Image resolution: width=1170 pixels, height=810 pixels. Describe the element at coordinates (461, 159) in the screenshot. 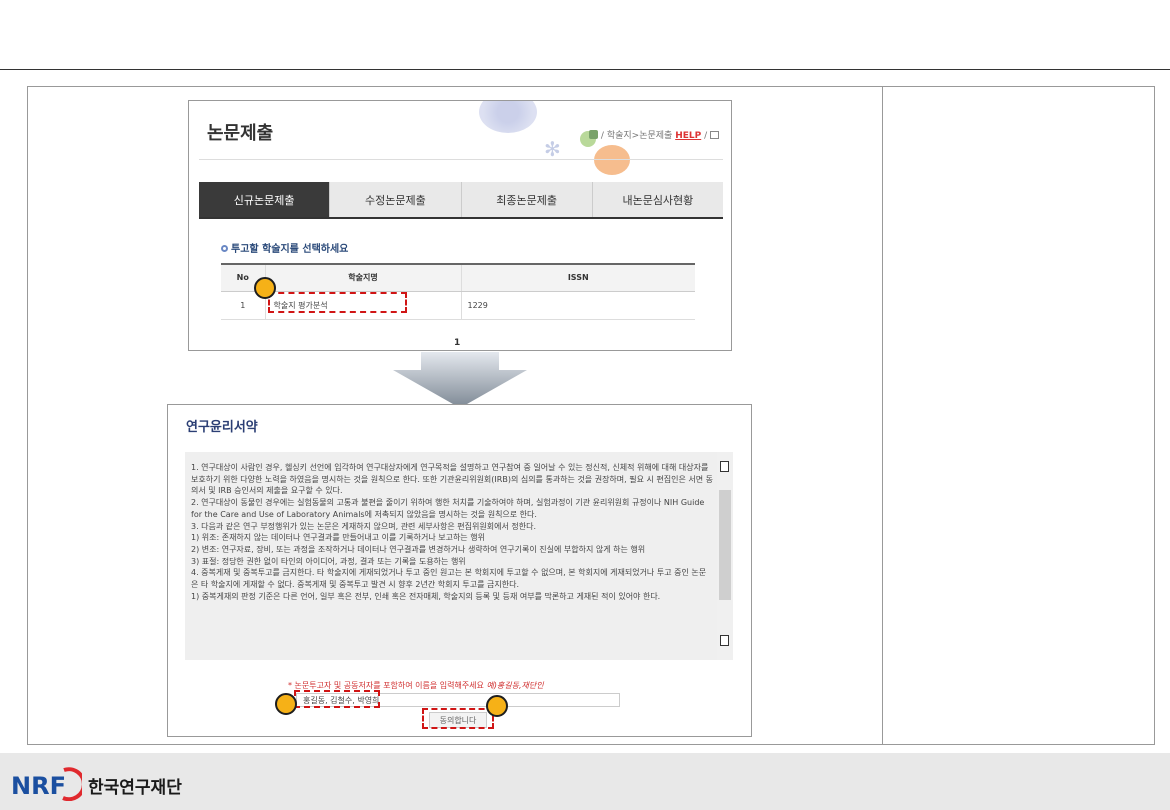

I see `title-divider` at that location.